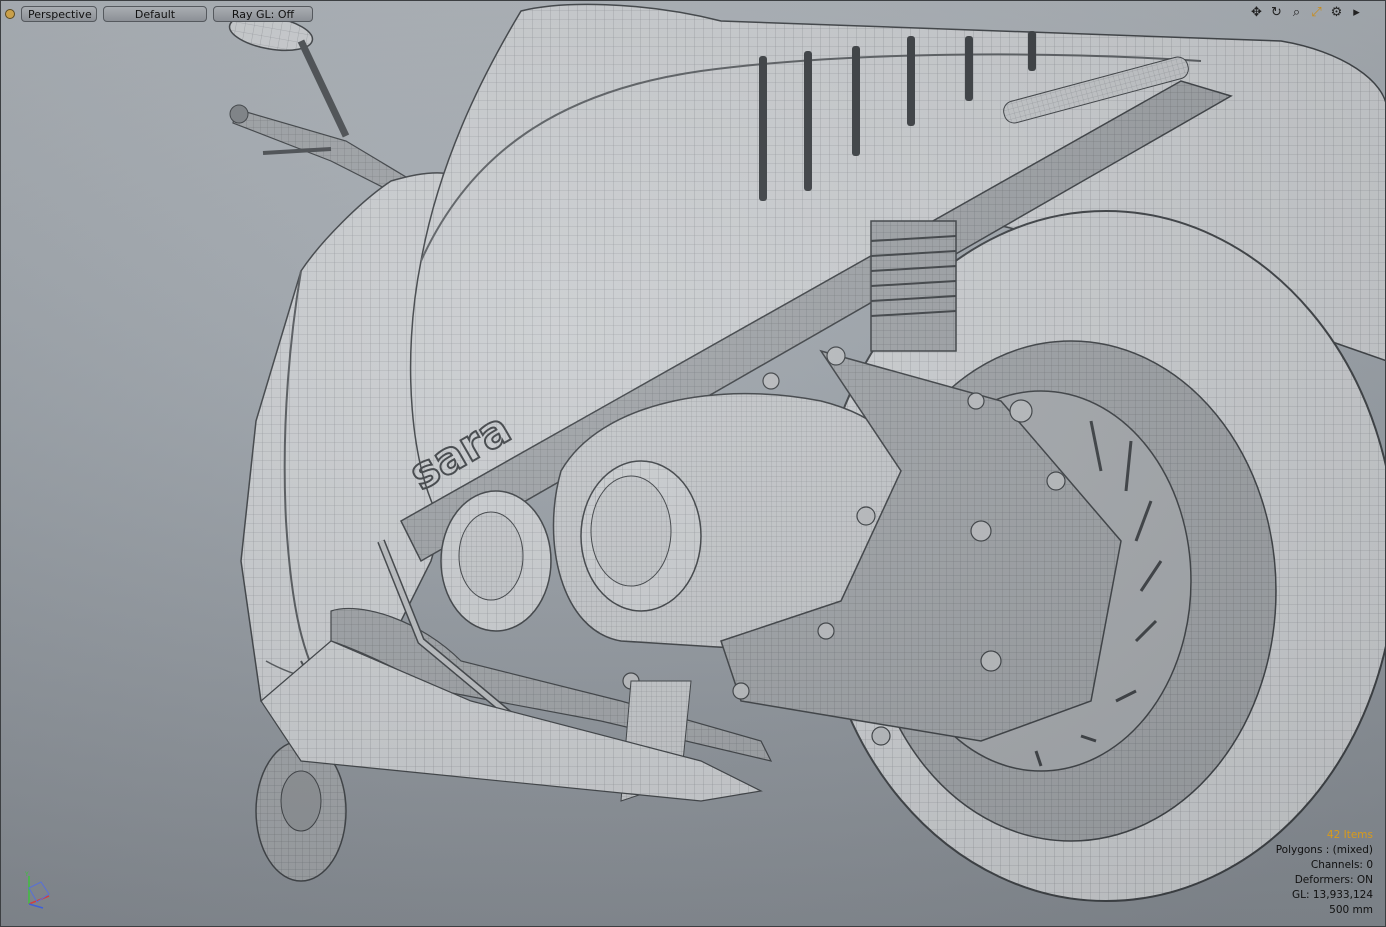 The width and height of the screenshot is (1386, 927). Describe the element at coordinates (1332, 895) in the screenshot. I see `gl-stat: GL: 13,933,124` at that location.